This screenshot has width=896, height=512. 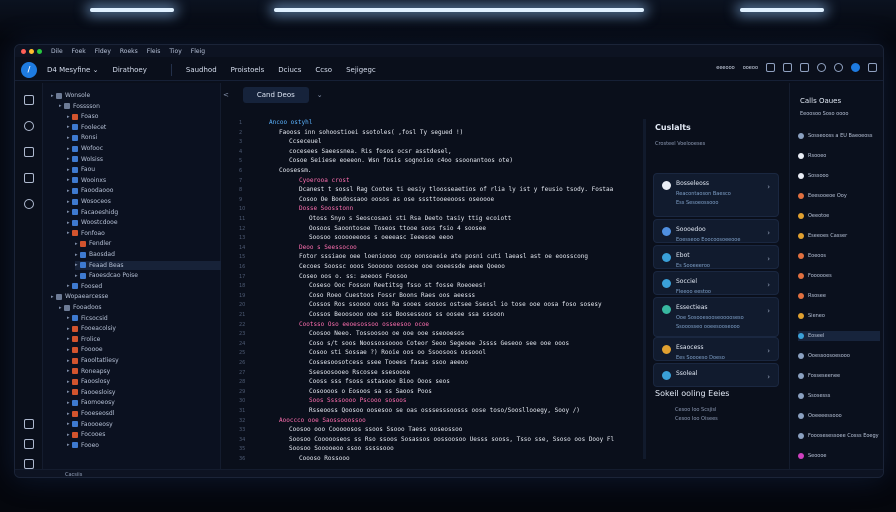 I want to click on tree-item: ▸ Faooesloisy, so click(x=144, y=392).